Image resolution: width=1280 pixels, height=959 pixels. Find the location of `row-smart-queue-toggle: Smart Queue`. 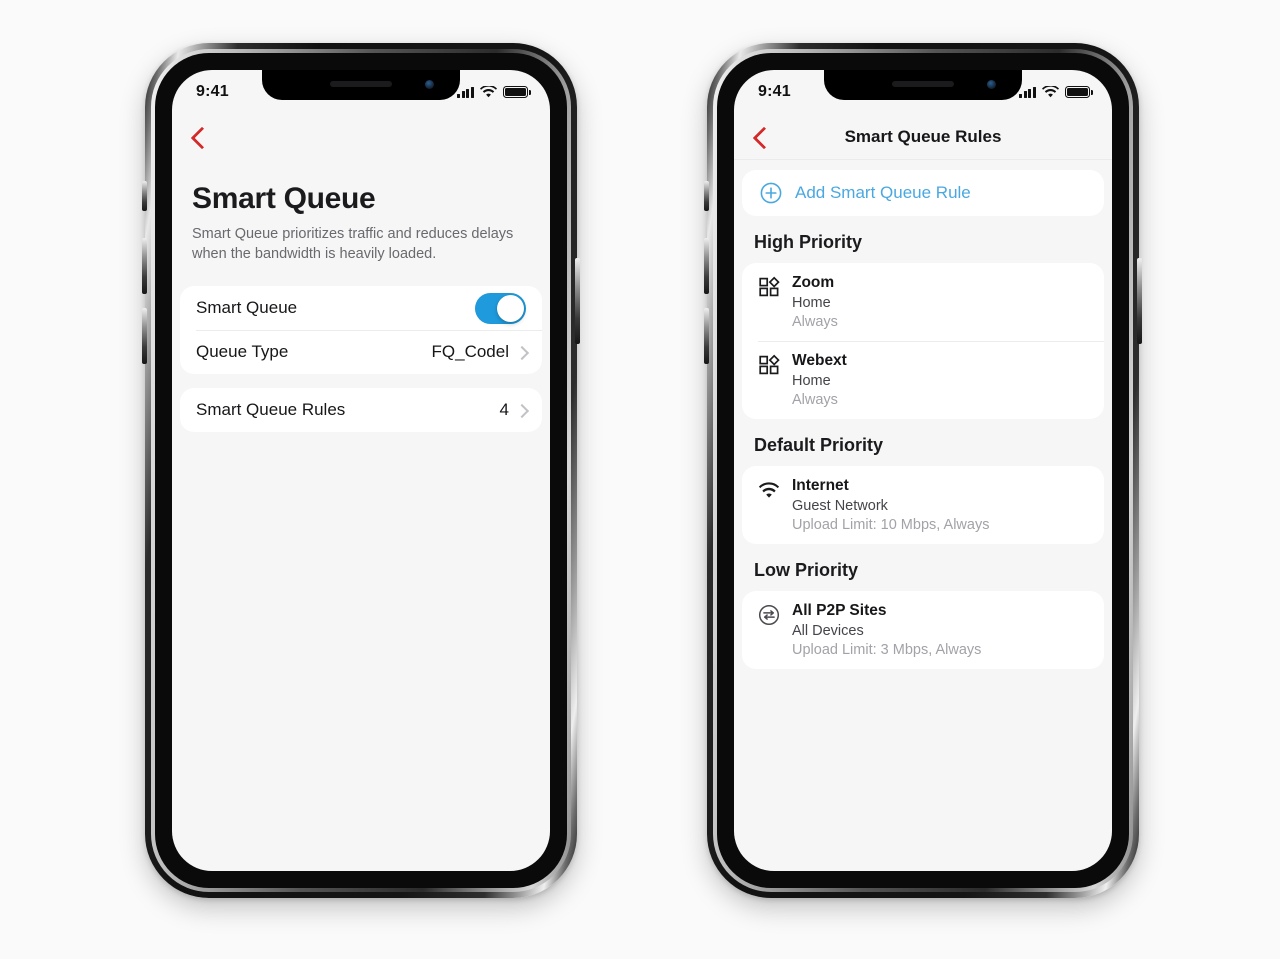

row-smart-queue-toggle: Smart Queue is located at coordinates (361, 308).